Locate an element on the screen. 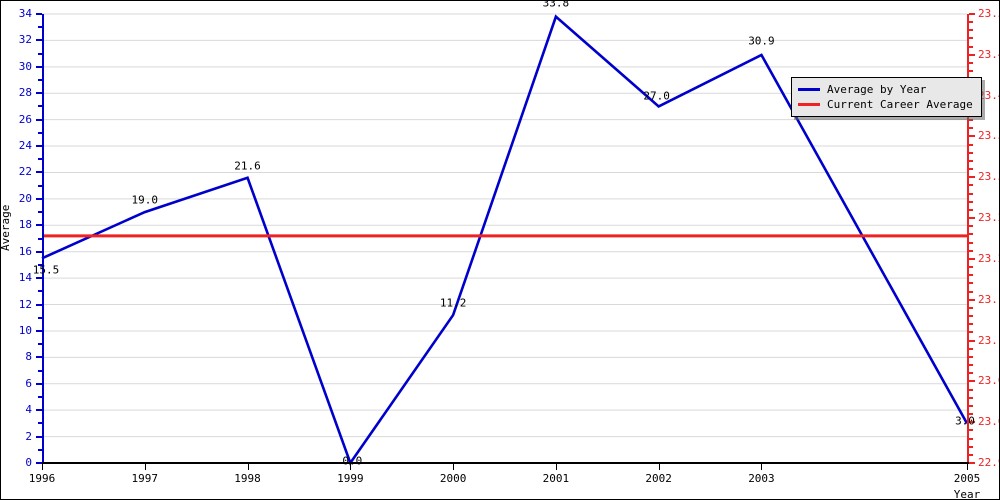 Image resolution: width=1000 pixels, height=500 pixels. data-point-label: 33.8 is located at coordinates (556, 5).